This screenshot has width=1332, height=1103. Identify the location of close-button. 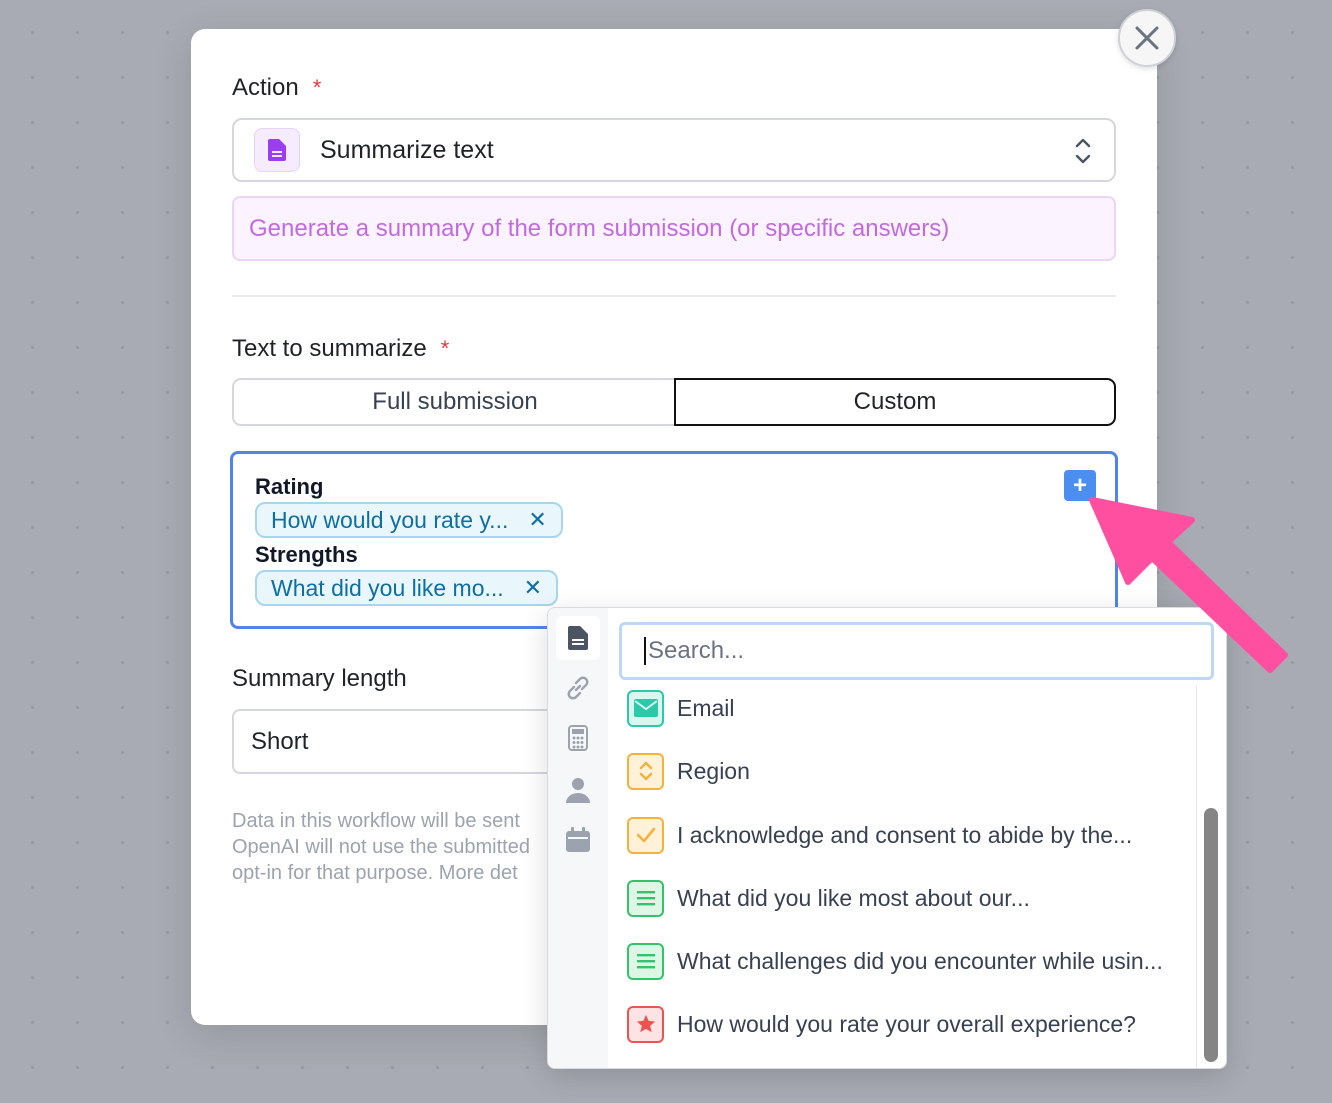
(1147, 38).